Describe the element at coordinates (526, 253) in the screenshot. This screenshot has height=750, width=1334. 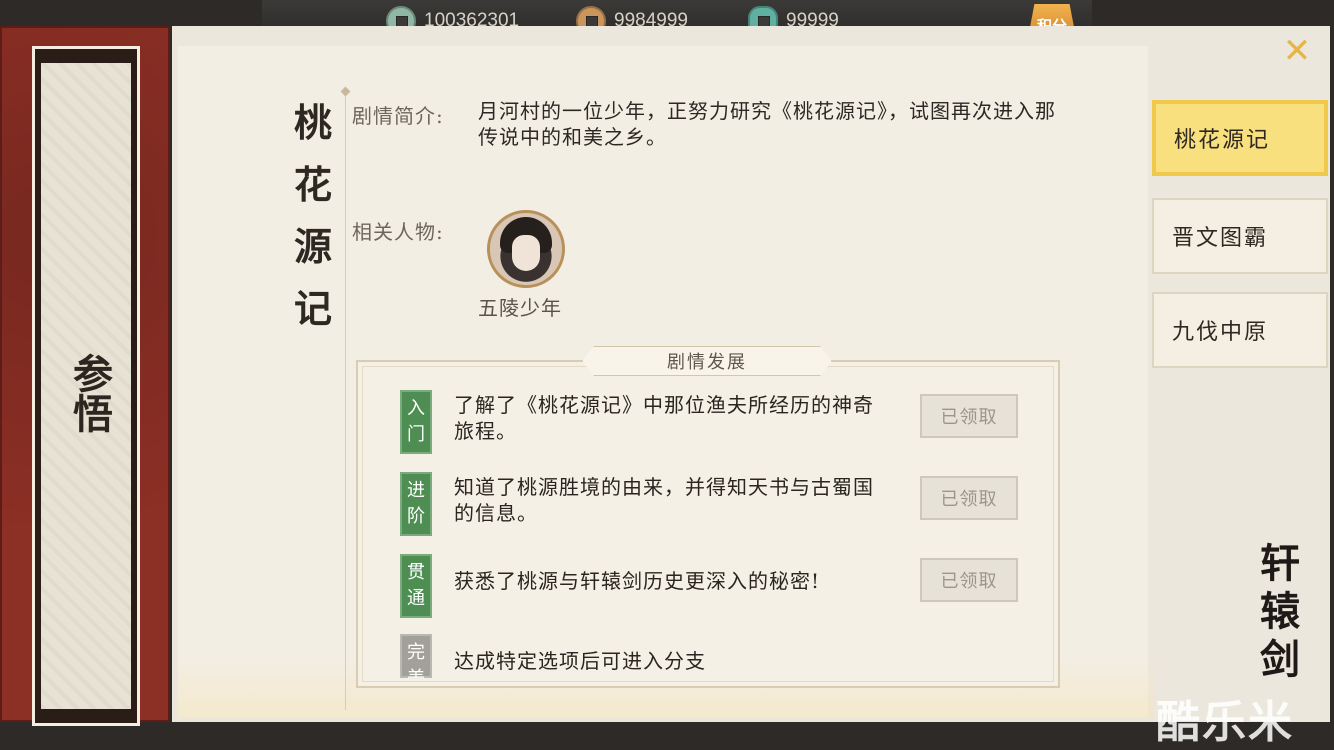
I see `avatar-face` at that location.